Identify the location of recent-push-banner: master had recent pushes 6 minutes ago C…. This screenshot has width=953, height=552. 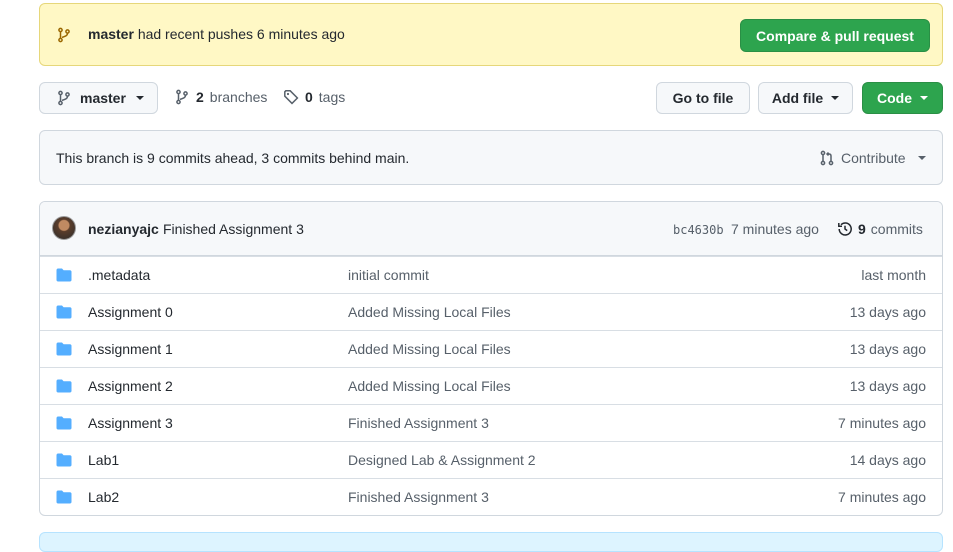
(491, 34).